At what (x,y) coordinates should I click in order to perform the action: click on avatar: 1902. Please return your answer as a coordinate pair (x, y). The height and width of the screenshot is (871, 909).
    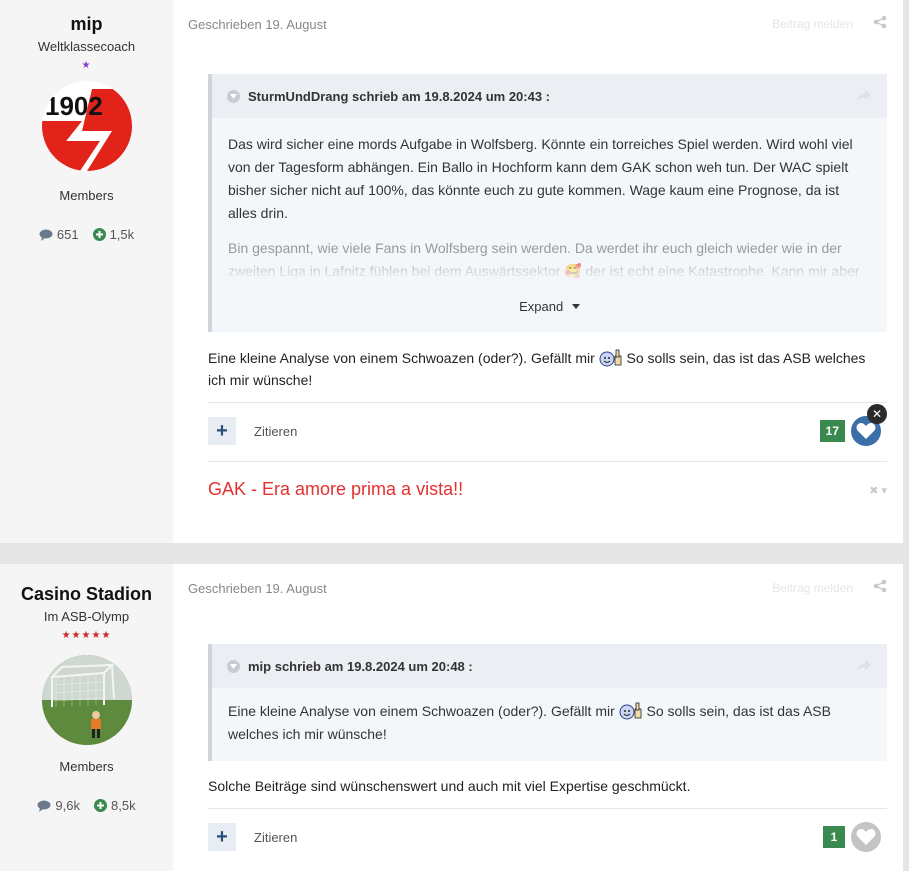
    Looking at the image, I should click on (86, 126).